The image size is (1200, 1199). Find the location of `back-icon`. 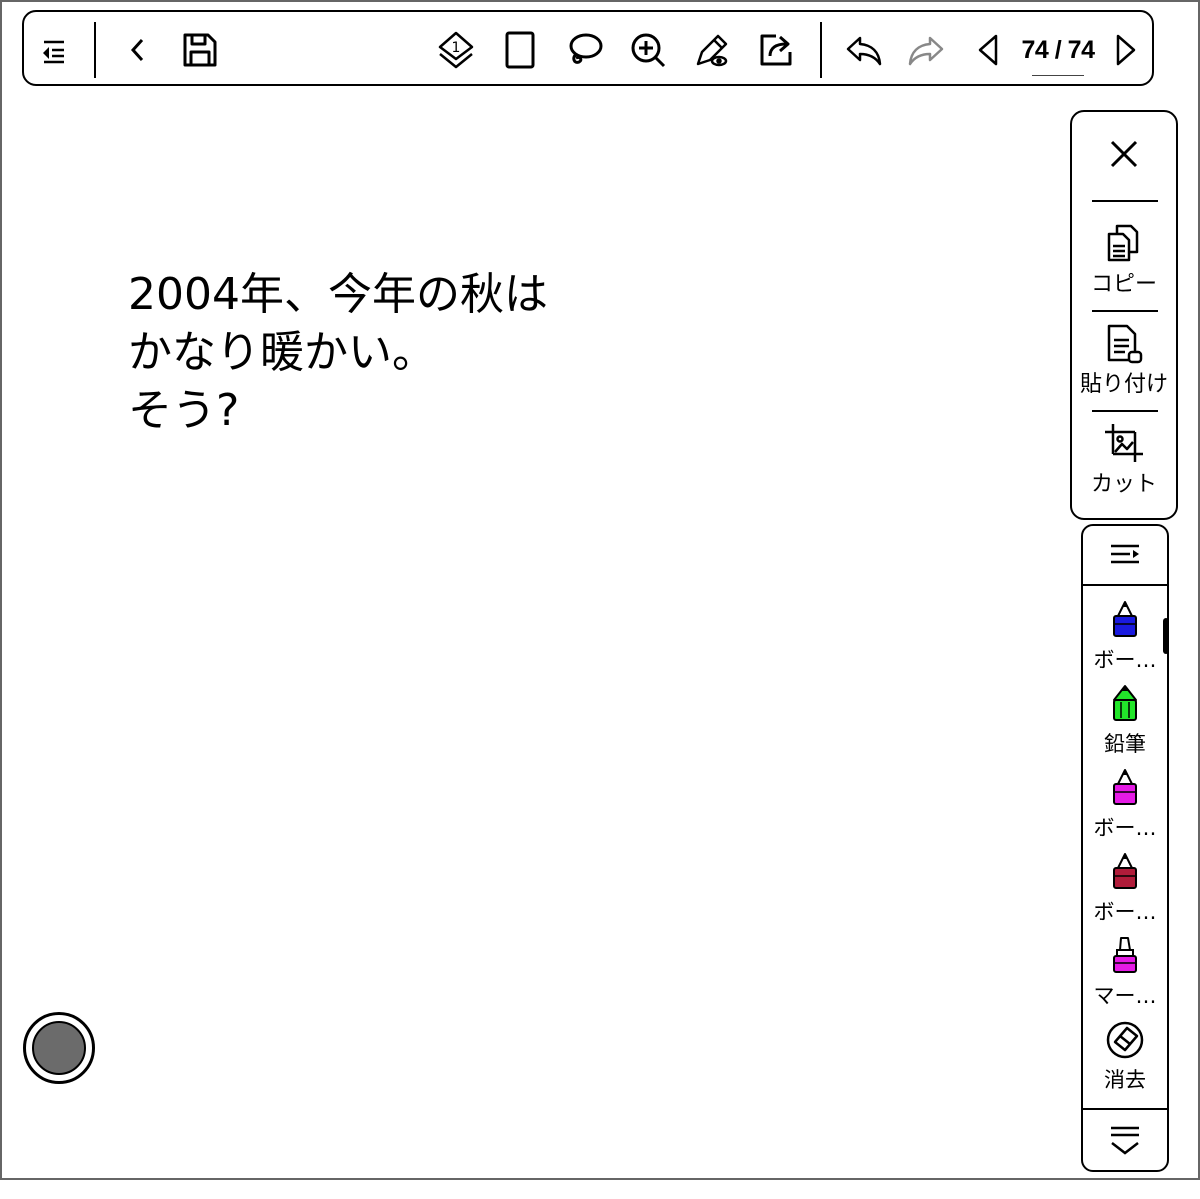

back-icon is located at coordinates (138, 50).